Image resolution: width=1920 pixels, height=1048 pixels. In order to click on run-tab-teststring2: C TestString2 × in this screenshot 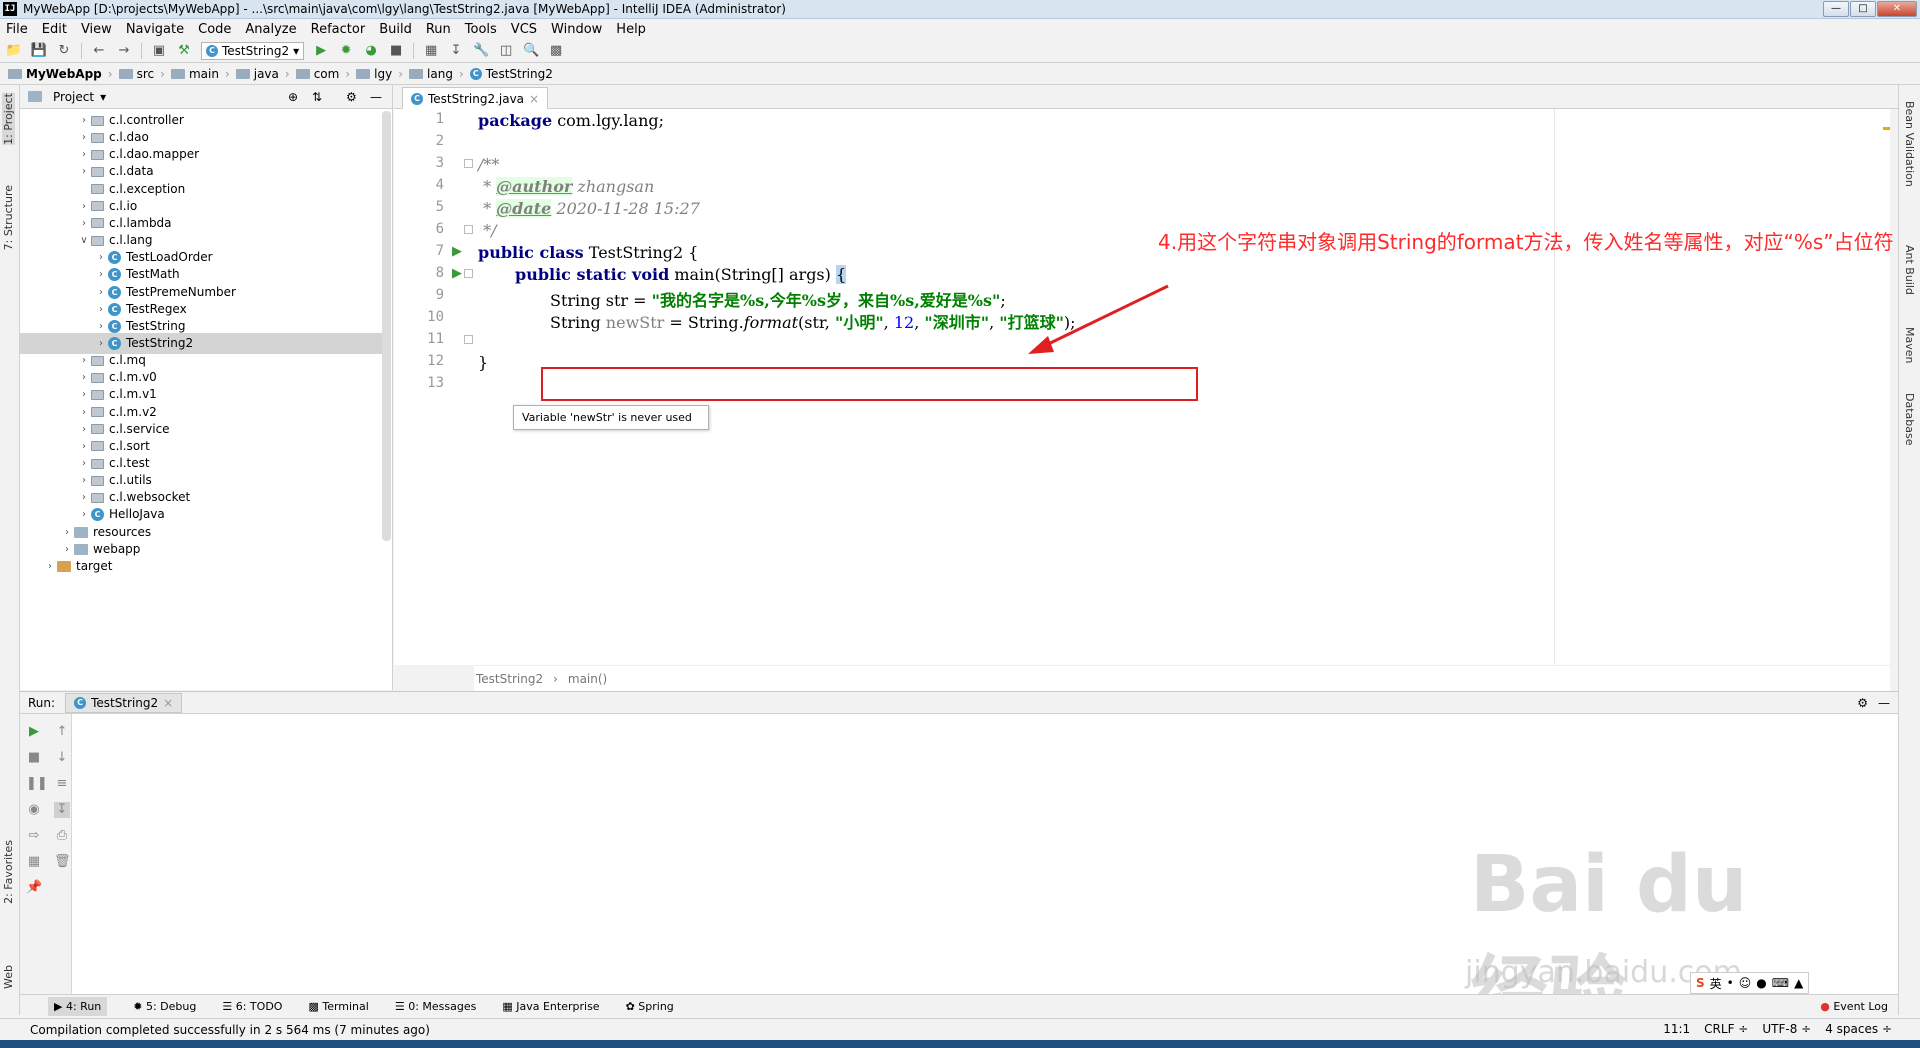, I will do `click(124, 702)`.